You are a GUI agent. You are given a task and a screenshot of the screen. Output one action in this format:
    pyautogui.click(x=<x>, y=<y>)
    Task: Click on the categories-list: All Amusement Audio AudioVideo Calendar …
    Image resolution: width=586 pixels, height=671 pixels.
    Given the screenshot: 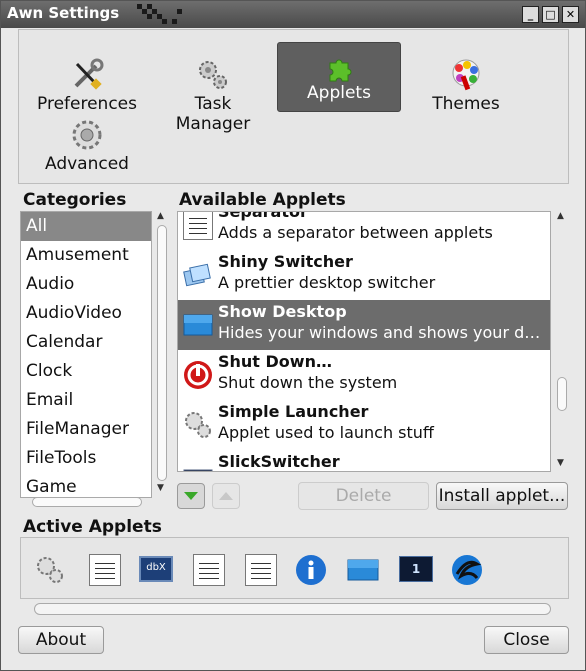 What is the action you would take?
    pyautogui.click(x=86, y=354)
    